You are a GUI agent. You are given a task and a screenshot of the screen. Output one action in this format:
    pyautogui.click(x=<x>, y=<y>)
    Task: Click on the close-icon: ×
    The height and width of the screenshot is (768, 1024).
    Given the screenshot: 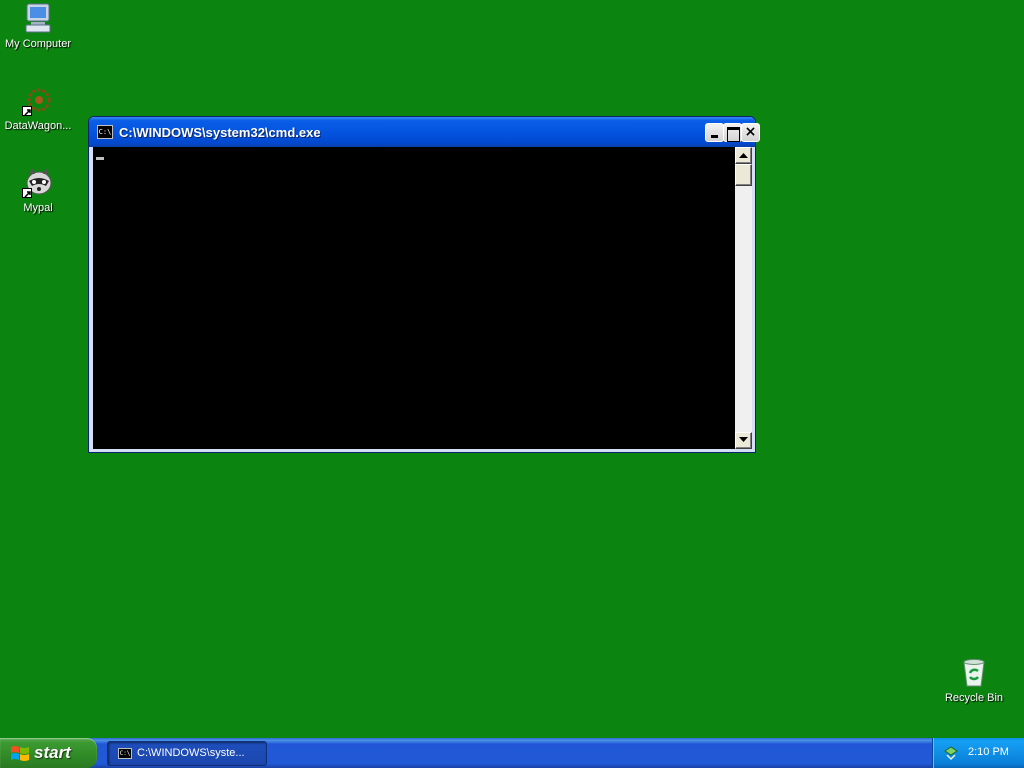 What is the action you would take?
    pyautogui.click(x=750, y=132)
    